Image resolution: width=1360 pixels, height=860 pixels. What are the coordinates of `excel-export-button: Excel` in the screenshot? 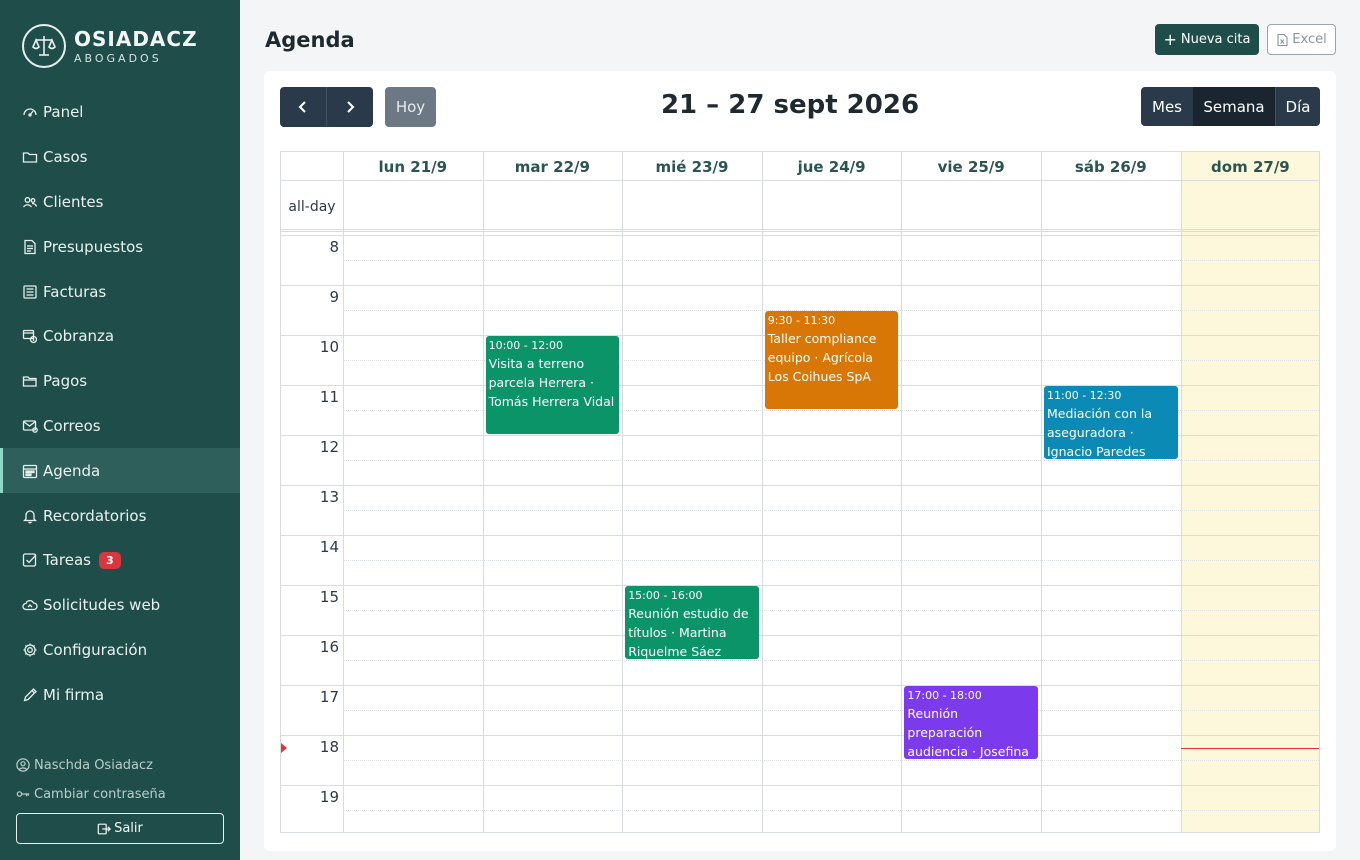 It's located at (1301, 39).